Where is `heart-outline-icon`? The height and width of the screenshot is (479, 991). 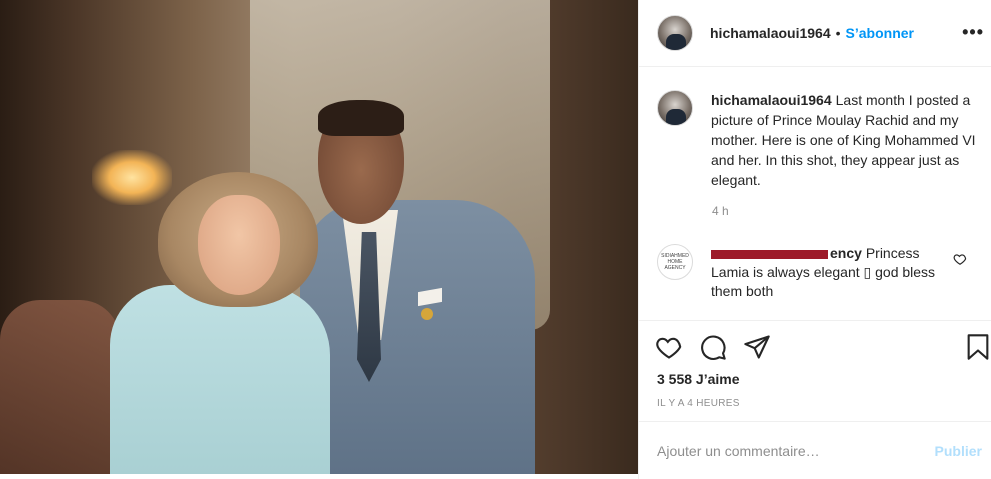
heart-outline-icon is located at coordinates (669, 347).